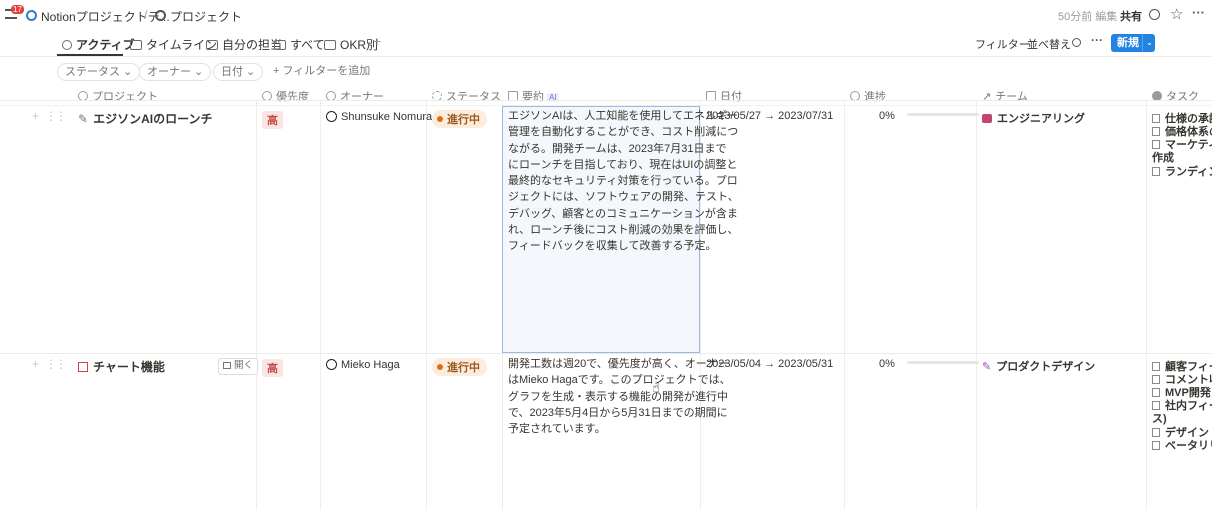 This screenshot has width=1212, height=510. What do you see at coordinates (769, 364) in the screenshot?
I see `date-cell: 2023/05/04 → 2023/05/31` at bounding box center [769, 364].